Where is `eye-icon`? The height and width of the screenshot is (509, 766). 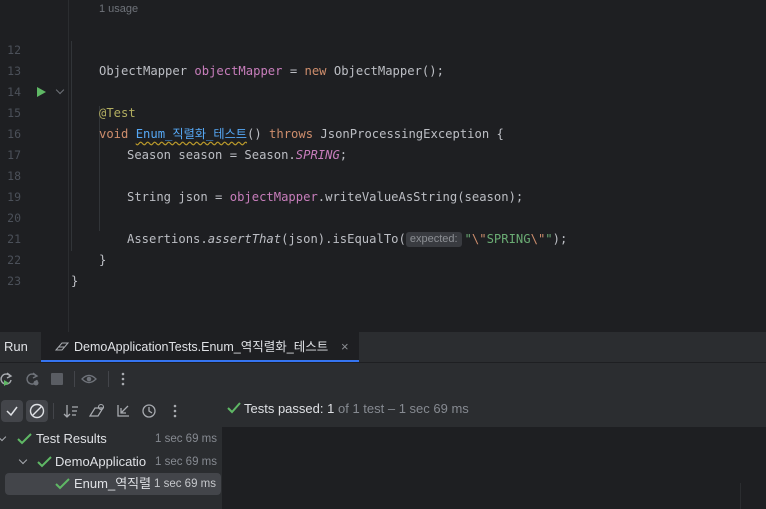 eye-icon is located at coordinates (89, 379).